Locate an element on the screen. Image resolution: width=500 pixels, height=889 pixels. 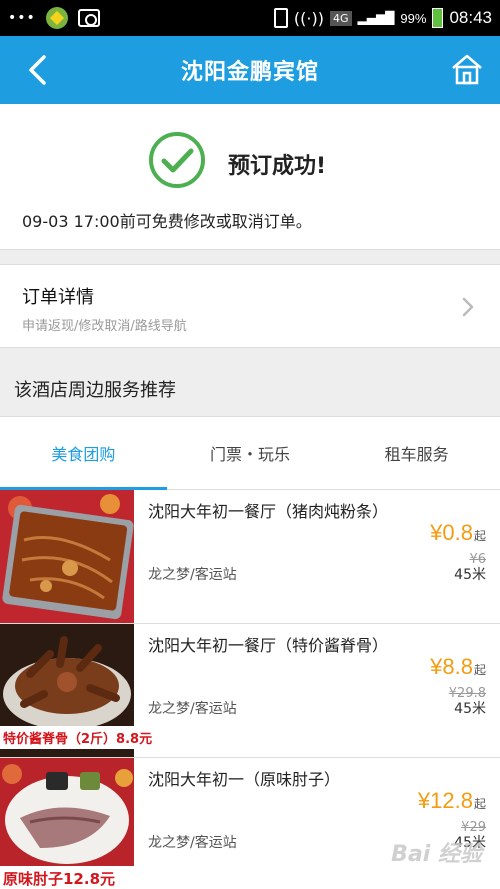
success-message: 预订成功! is located at coordinates (277, 166).